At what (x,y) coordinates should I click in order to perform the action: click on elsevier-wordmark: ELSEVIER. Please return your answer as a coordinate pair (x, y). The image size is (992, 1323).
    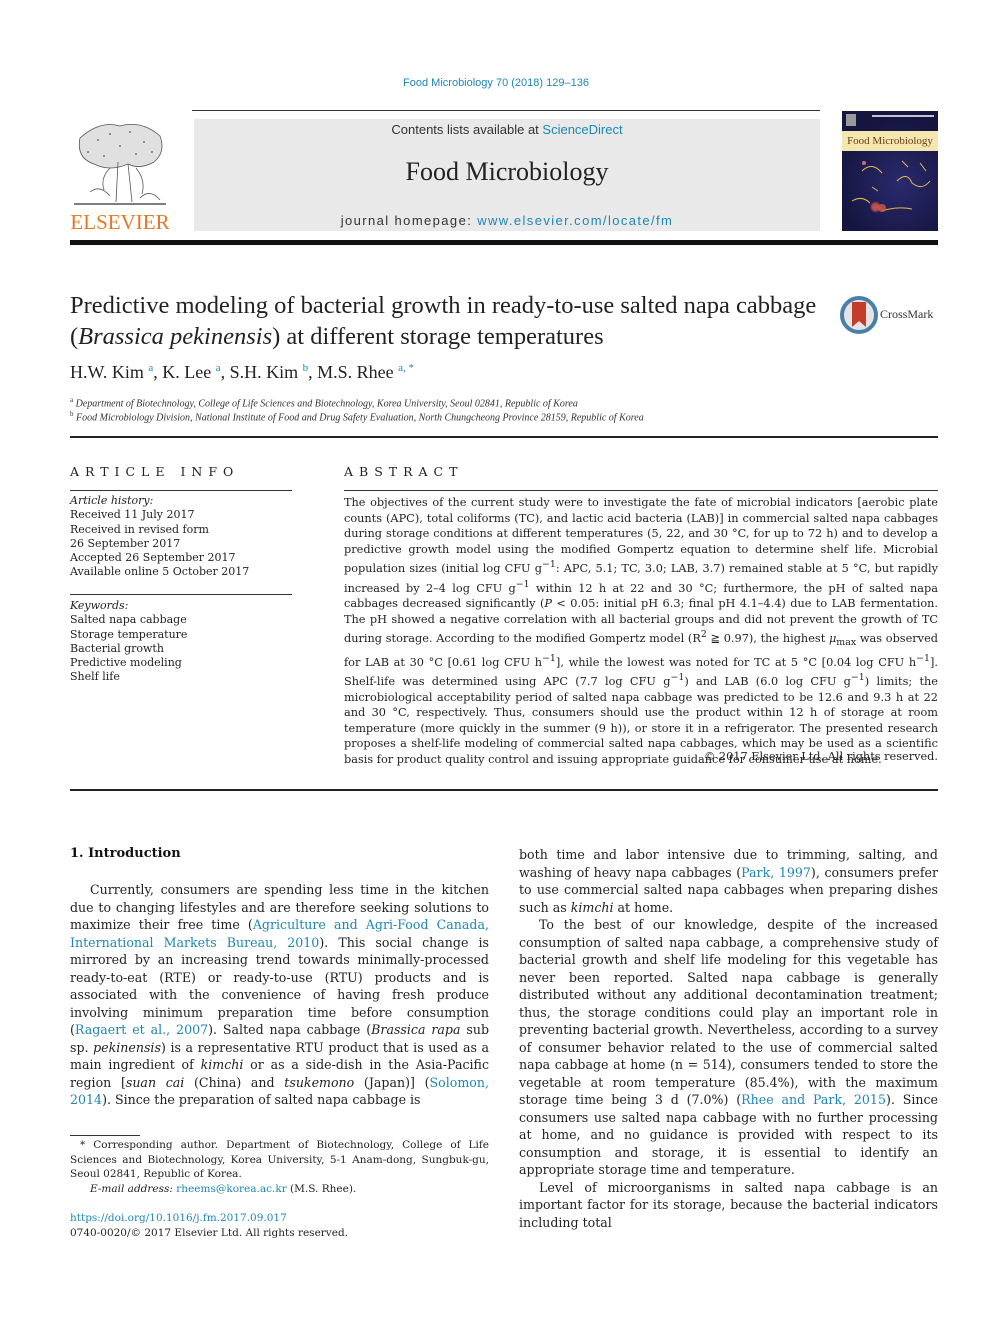
    Looking at the image, I should click on (120, 222).